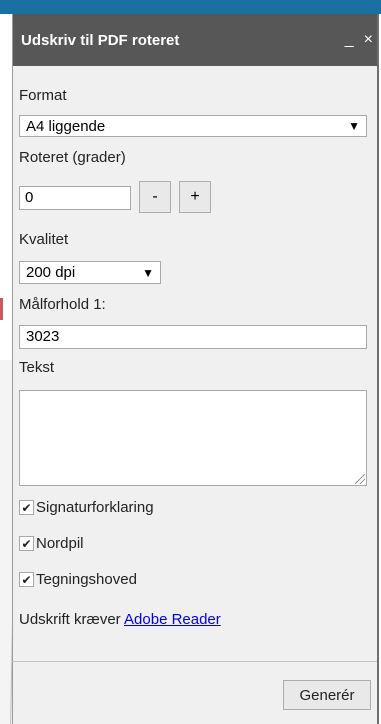 Image resolution: width=381 pixels, height=724 pixels. I want to click on dialog-titlebar: Udskriv til PDF roteret _ ×, so click(195, 40).